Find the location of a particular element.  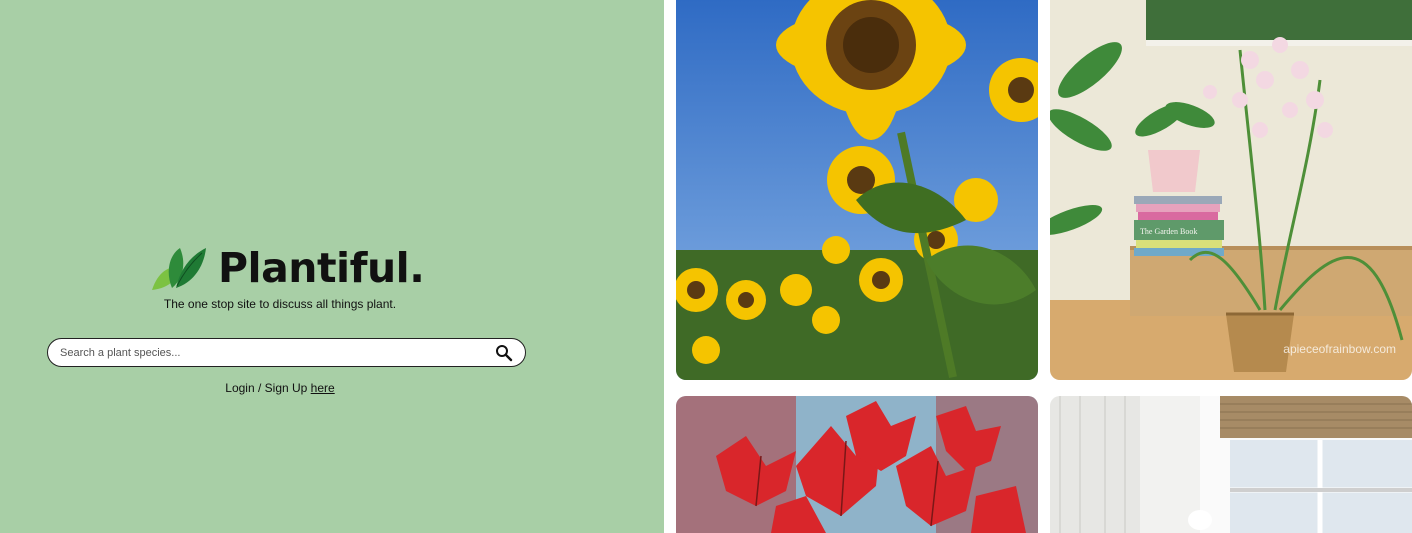

image-watermark: apieceofrainbow.com is located at coordinates (1339, 349).